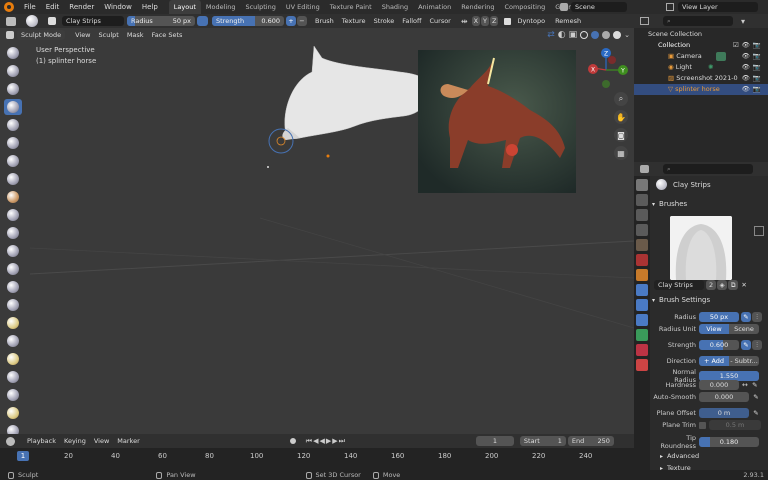 This screenshot has height=480, width=768. What do you see at coordinates (531, 21) in the screenshot?
I see `dyntopo-label: Dyntopo` at bounding box center [531, 21].